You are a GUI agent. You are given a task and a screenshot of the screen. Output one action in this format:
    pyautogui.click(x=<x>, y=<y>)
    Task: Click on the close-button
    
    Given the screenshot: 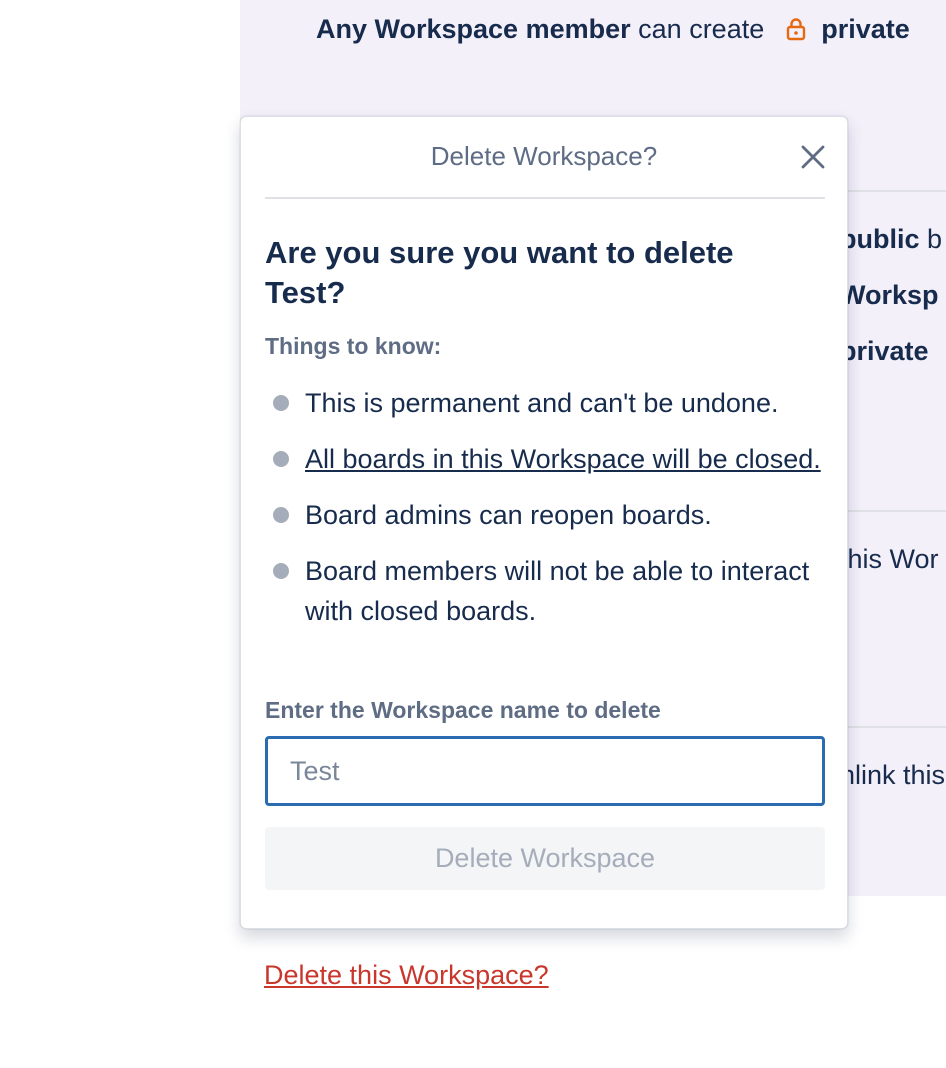 What is the action you would take?
    pyautogui.click(x=813, y=157)
    